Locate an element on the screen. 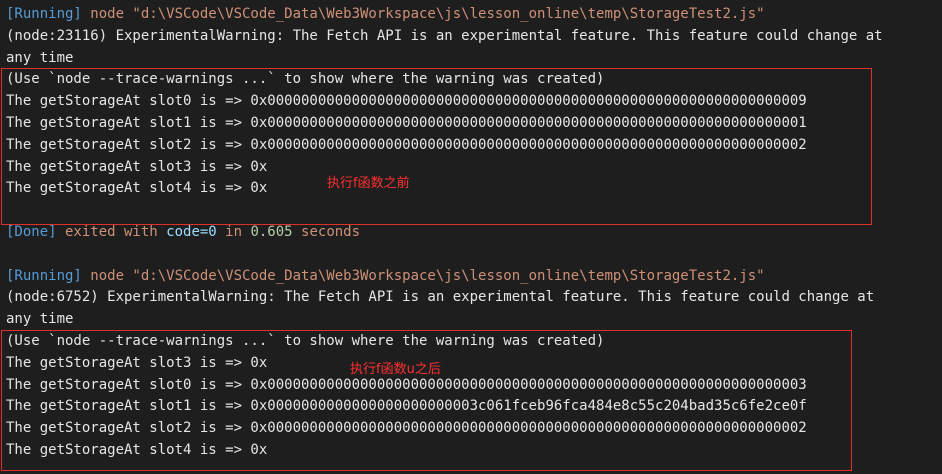 Image resolution: width=942 pixels, height=474 pixels. exit-text: exited with is located at coordinates (111, 231).